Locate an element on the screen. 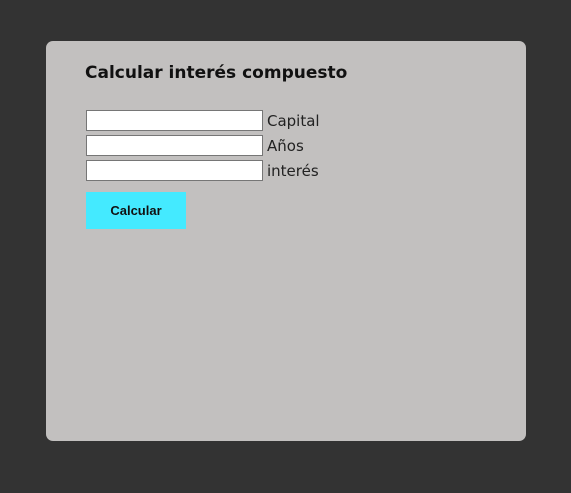  capital-label: Capital is located at coordinates (293, 120).